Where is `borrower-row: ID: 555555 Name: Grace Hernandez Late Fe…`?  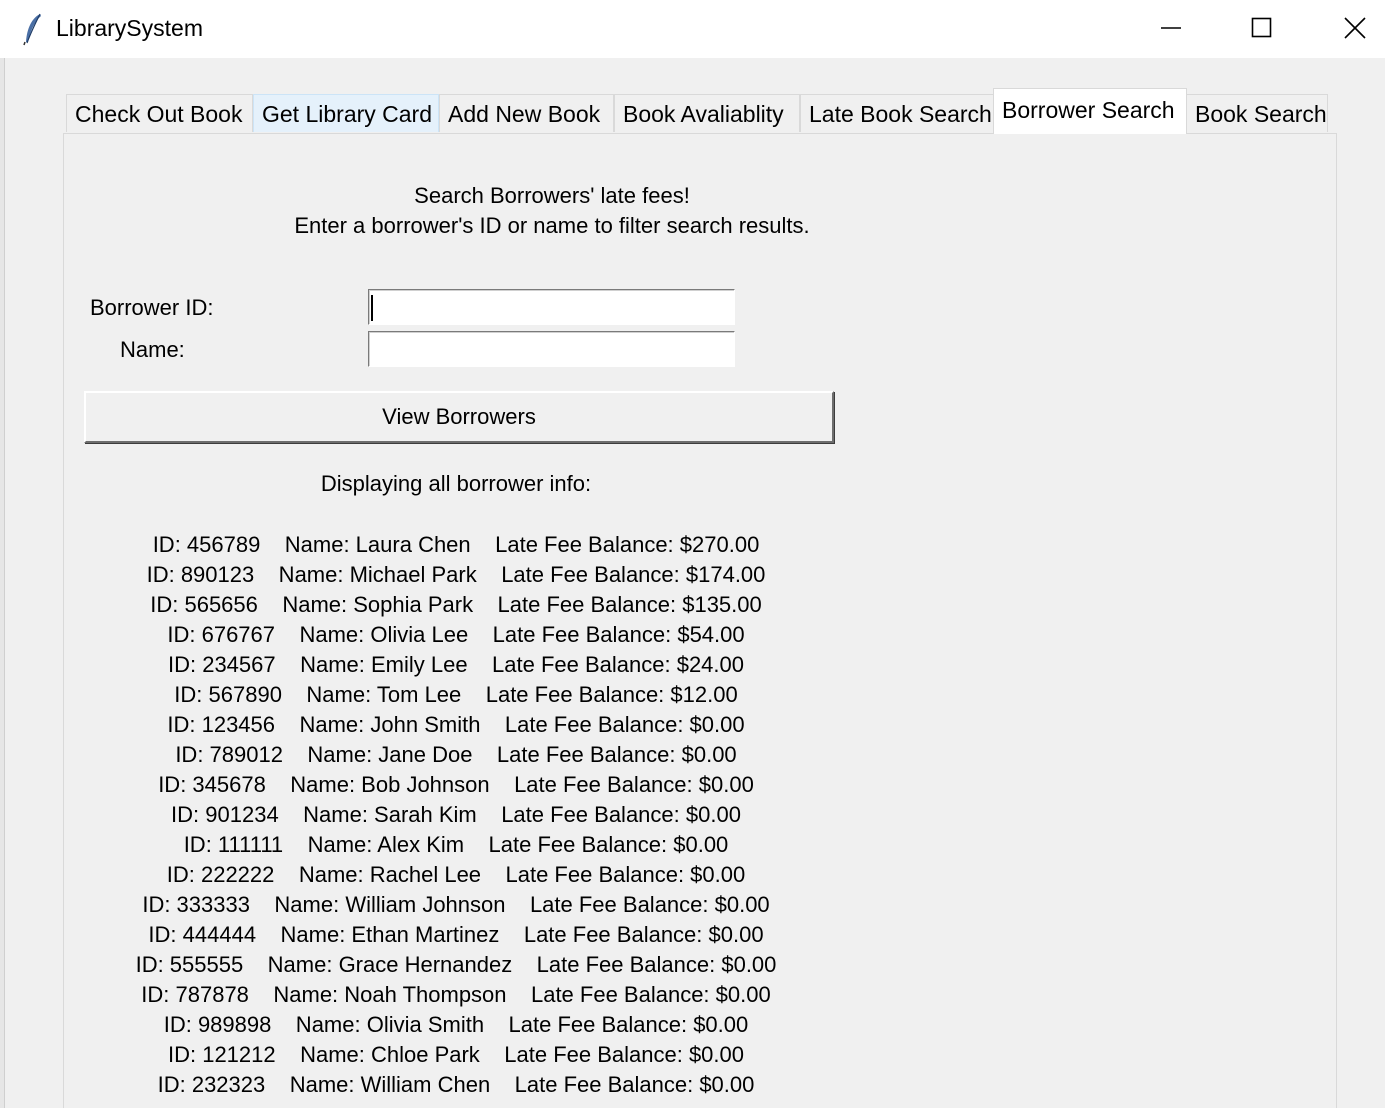 borrower-row: ID: 555555 Name: Grace Hernandez Late Fe… is located at coordinates (456, 964).